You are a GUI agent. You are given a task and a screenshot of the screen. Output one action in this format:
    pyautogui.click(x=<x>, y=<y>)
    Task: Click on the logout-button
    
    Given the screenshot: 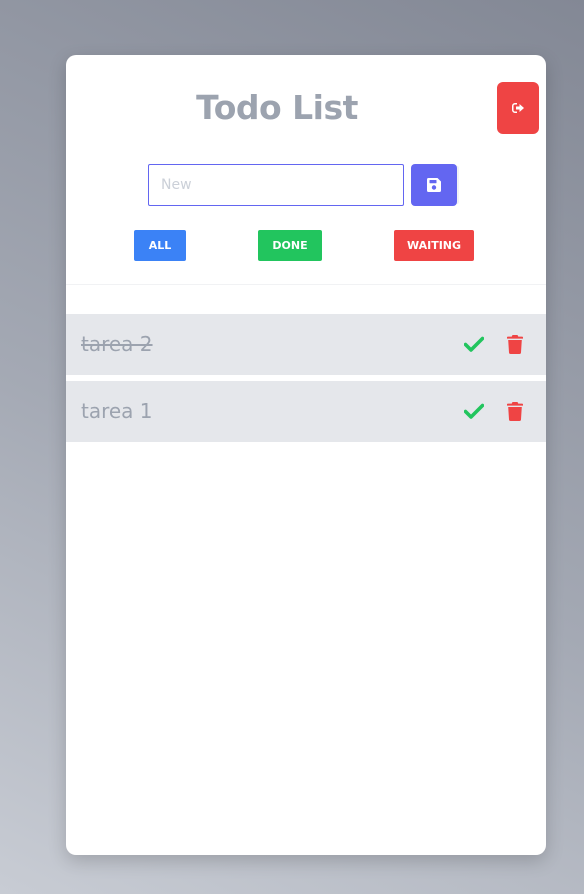 What is the action you would take?
    pyautogui.click(x=518, y=108)
    